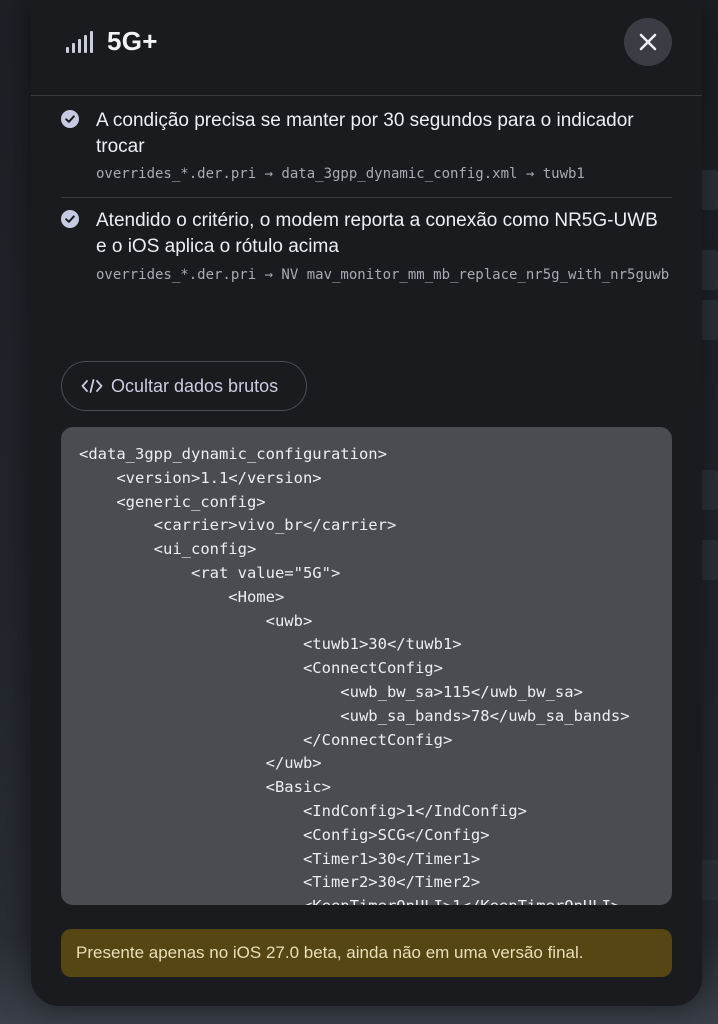 Image resolution: width=718 pixels, height=1024 pixels. I want to click on modal-header: 5G+, so click(366, 48).